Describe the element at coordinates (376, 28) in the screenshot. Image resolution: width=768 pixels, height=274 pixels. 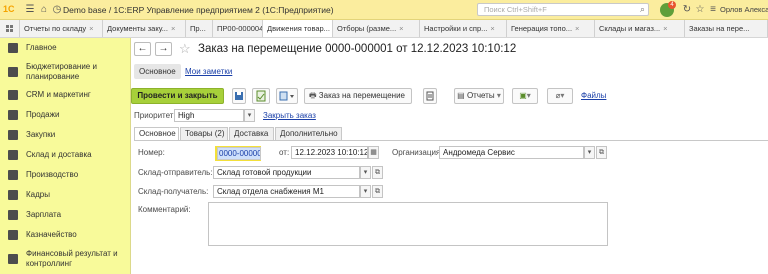
I see `tab-5: Отборы (разме... ×` at that location.